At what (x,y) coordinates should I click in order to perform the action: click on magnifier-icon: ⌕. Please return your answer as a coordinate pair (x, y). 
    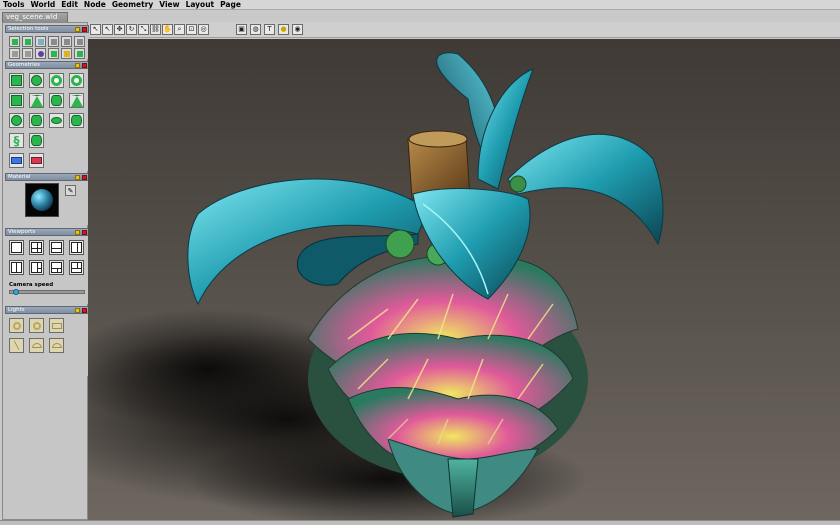
    Looking at the image, I should click on (179, 29).